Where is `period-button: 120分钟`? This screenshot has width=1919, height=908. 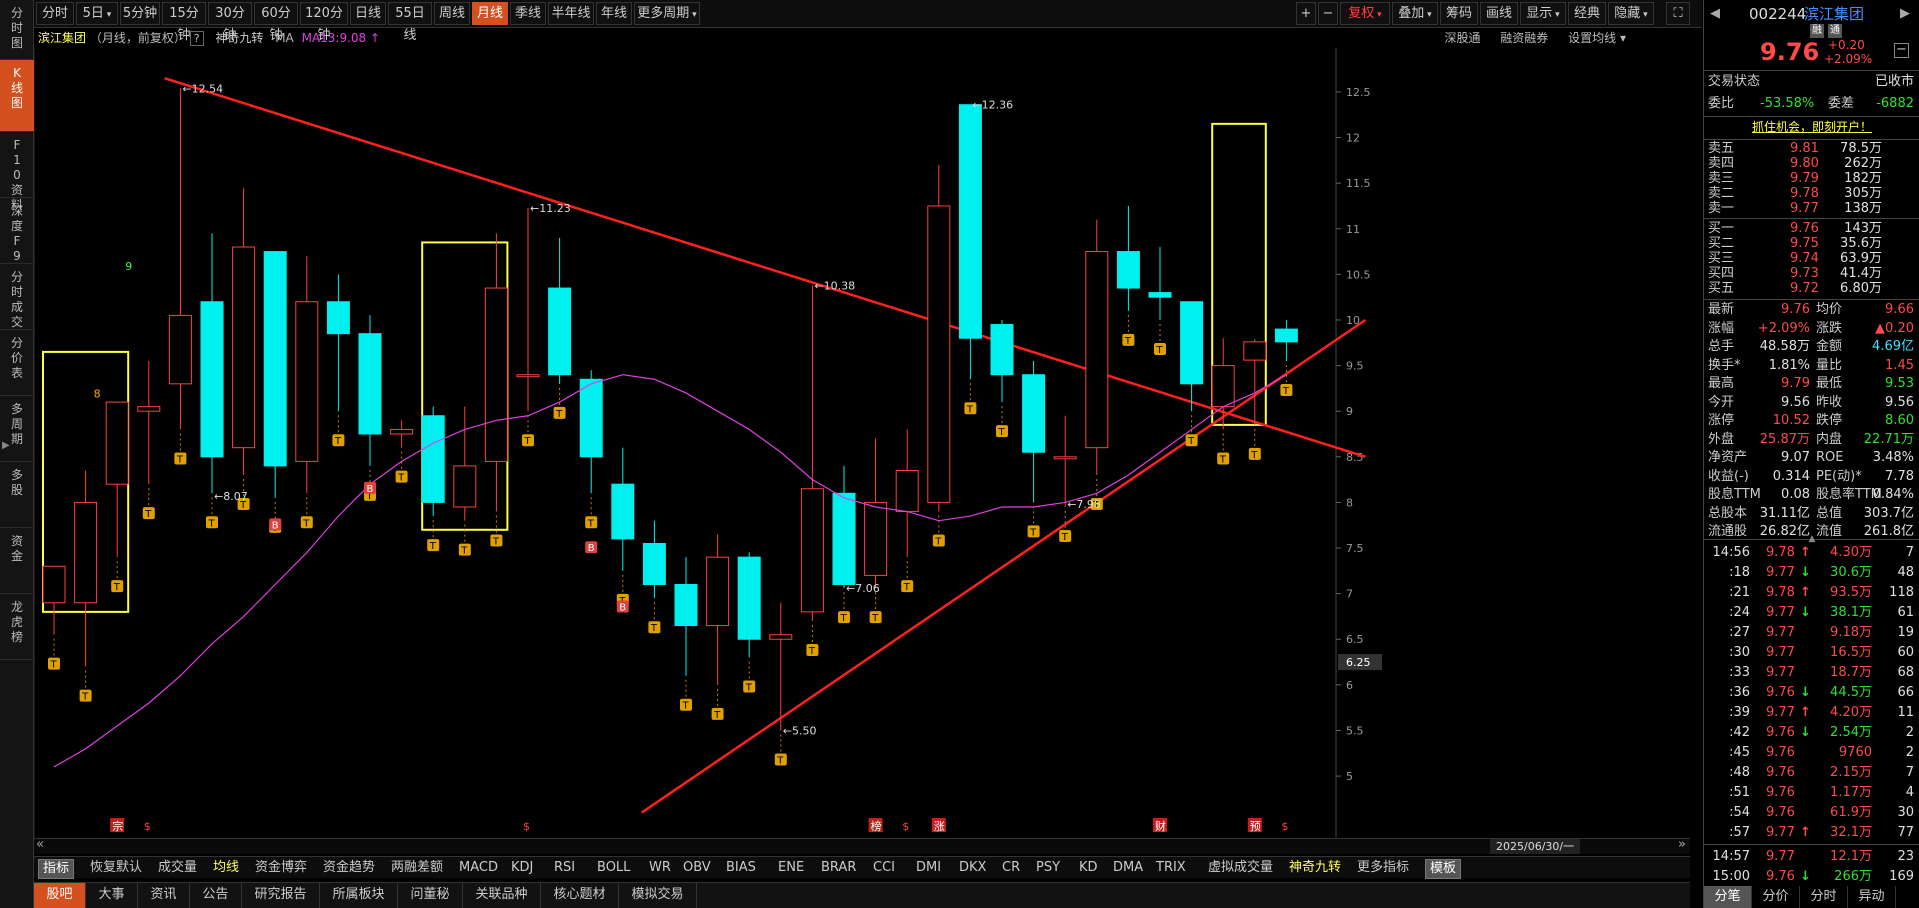 period-button: 120分钟 is located at coordinates (324, 22).